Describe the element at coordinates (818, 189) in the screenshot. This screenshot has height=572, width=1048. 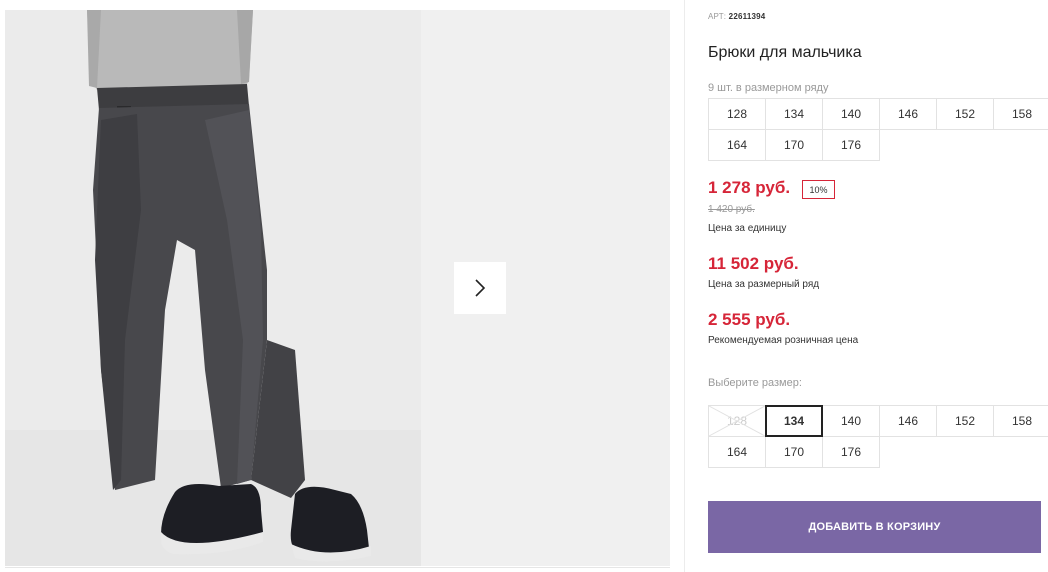
I see `discount-badge: 10%` at that location.